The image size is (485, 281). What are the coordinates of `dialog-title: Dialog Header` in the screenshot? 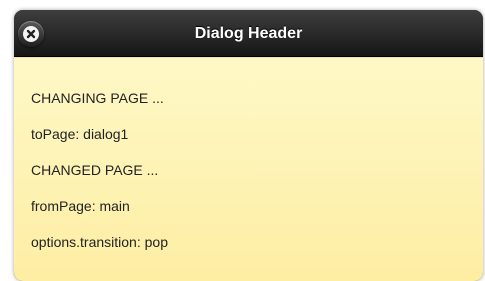 It's located at (248, 33).